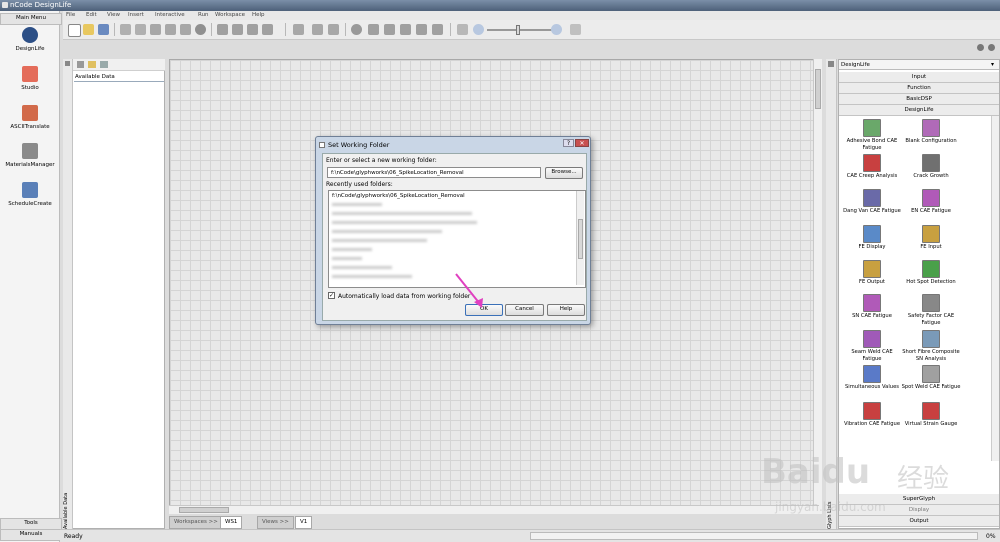 The height and width of the screenshot is (542, 1000). I want to click on zoom-out-icon, so click(478, 29).